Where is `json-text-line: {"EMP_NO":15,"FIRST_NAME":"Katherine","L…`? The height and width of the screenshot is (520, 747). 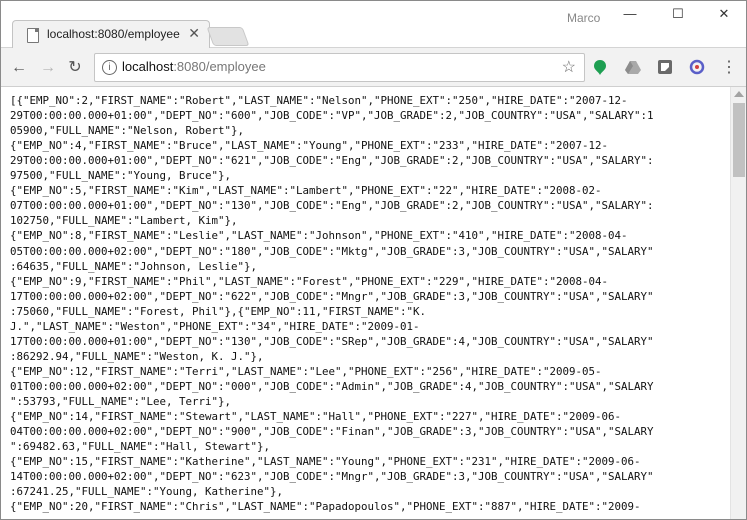 json-text-line: {"EMP_NO":15,"FIRST_NAME":"Katherine","L… is located at coordinates (325, 462).